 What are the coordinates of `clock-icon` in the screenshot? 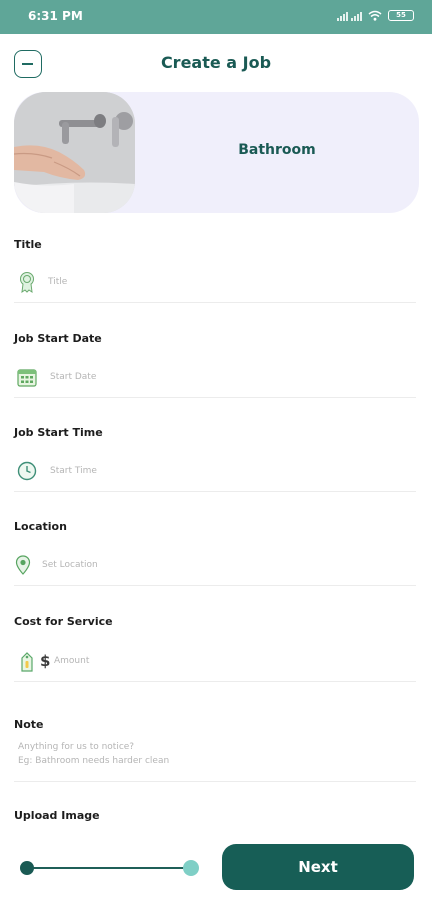 It's located at (27, 471).